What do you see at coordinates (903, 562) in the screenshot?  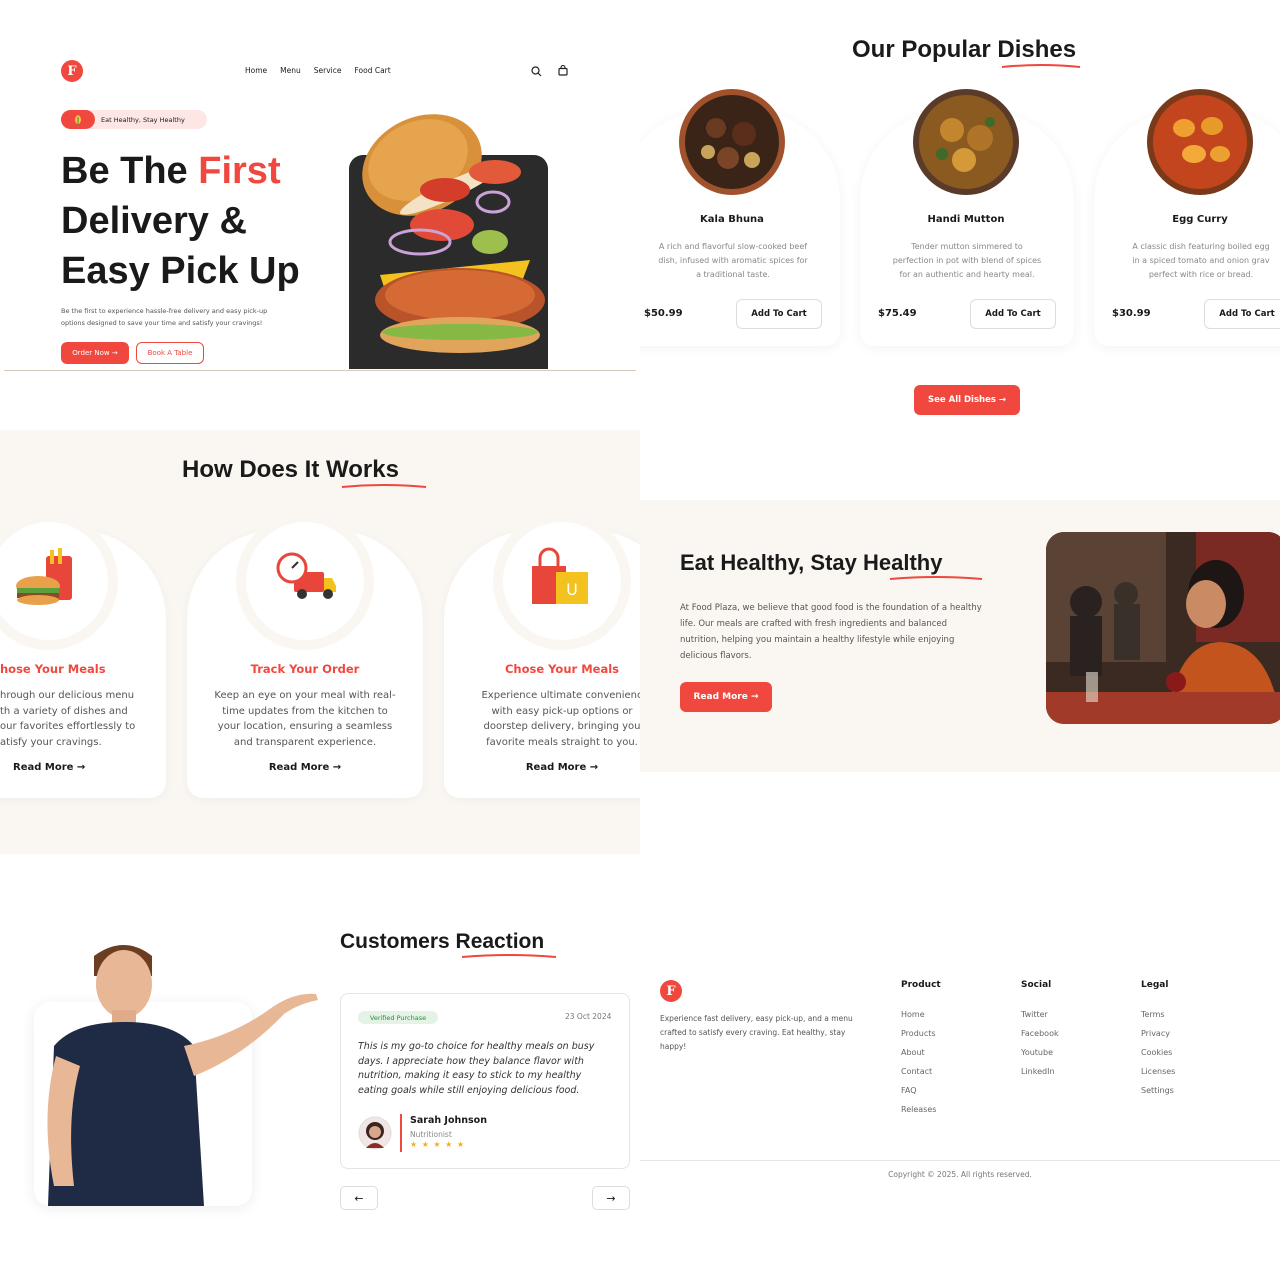 I see `healthy-title-highlight: Healthy` at bounding box center [903, 562].